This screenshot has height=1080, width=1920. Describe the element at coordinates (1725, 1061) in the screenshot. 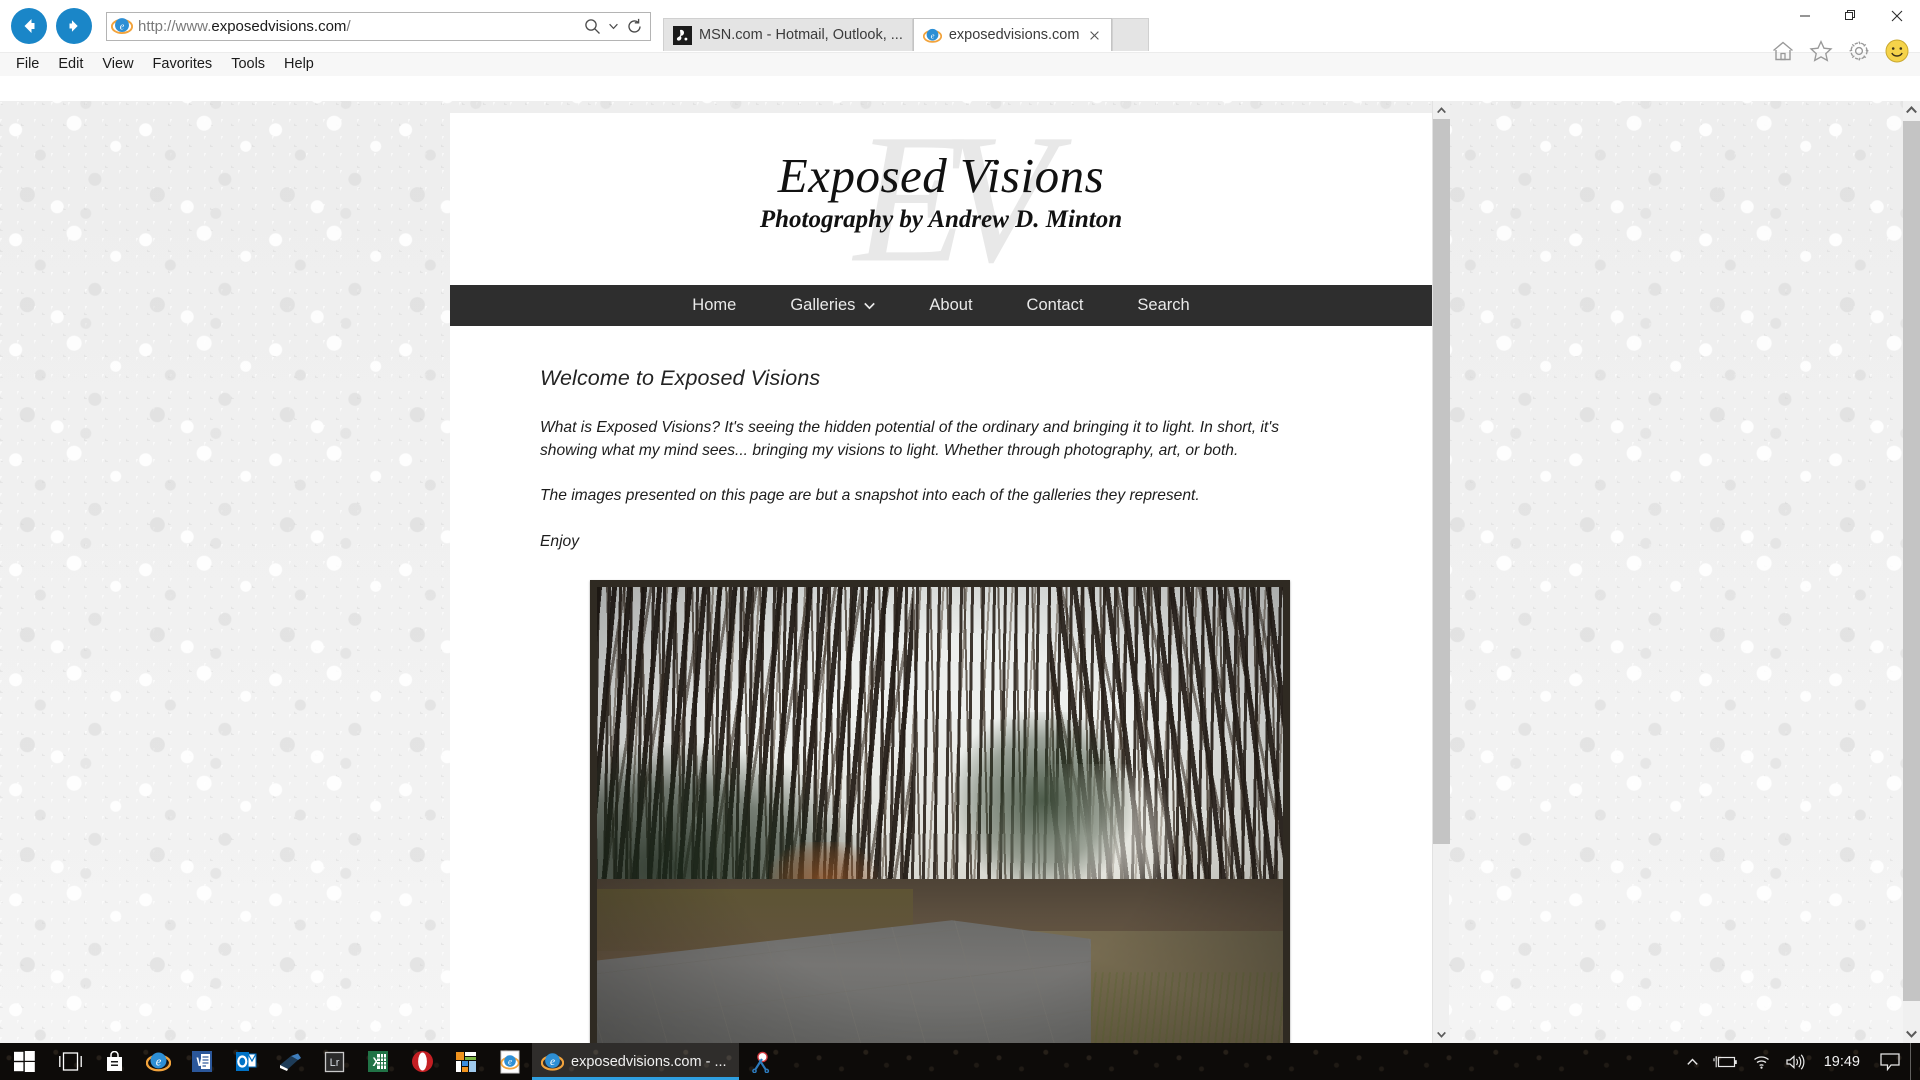

I see `battery-charging-icon` at that location.